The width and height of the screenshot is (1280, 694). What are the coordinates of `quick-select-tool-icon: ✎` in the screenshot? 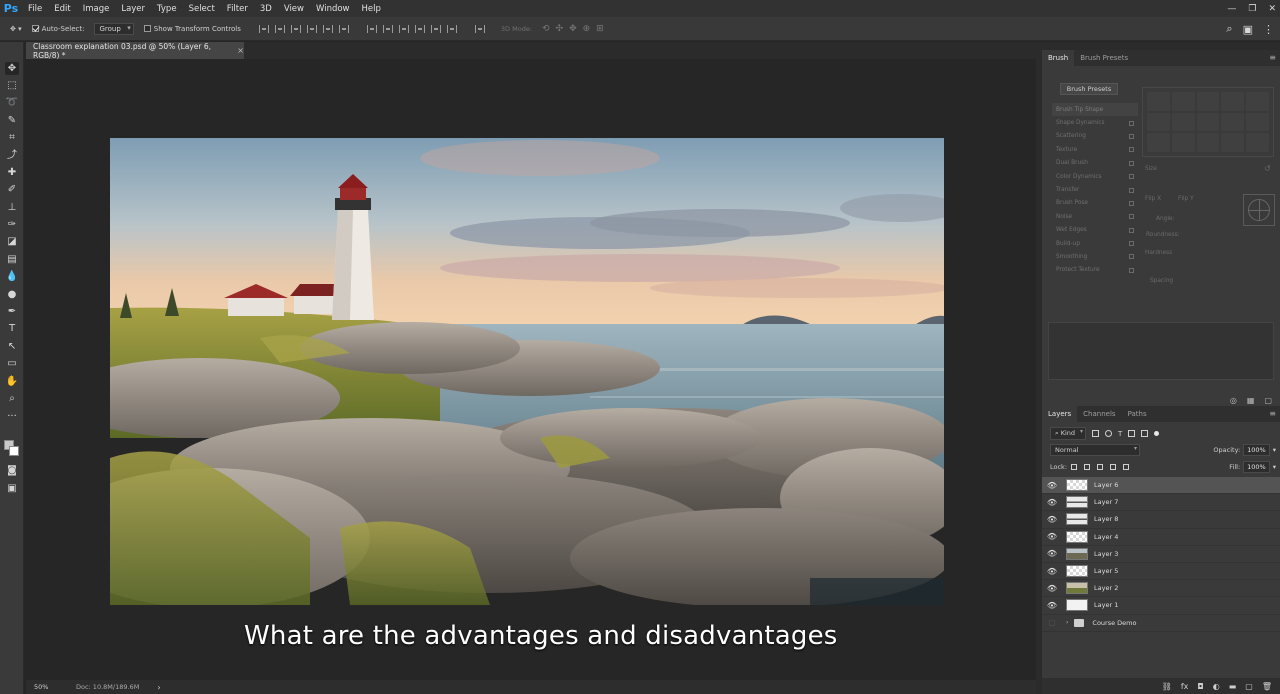 It's located at (12, 120).